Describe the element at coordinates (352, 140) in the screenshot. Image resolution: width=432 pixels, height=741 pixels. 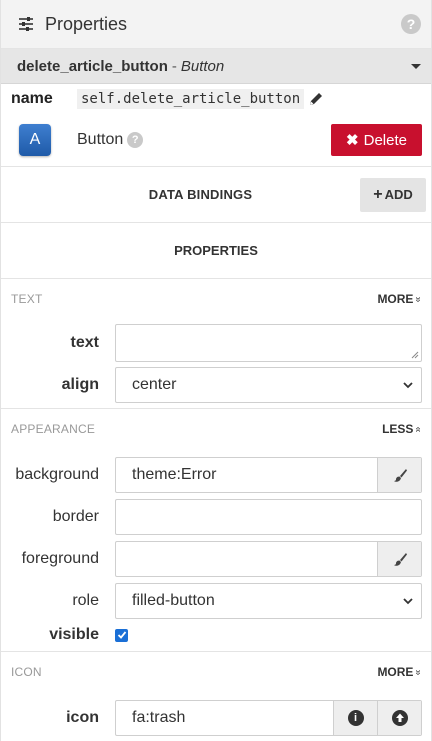
I see `close-icon: ✖` at that location.